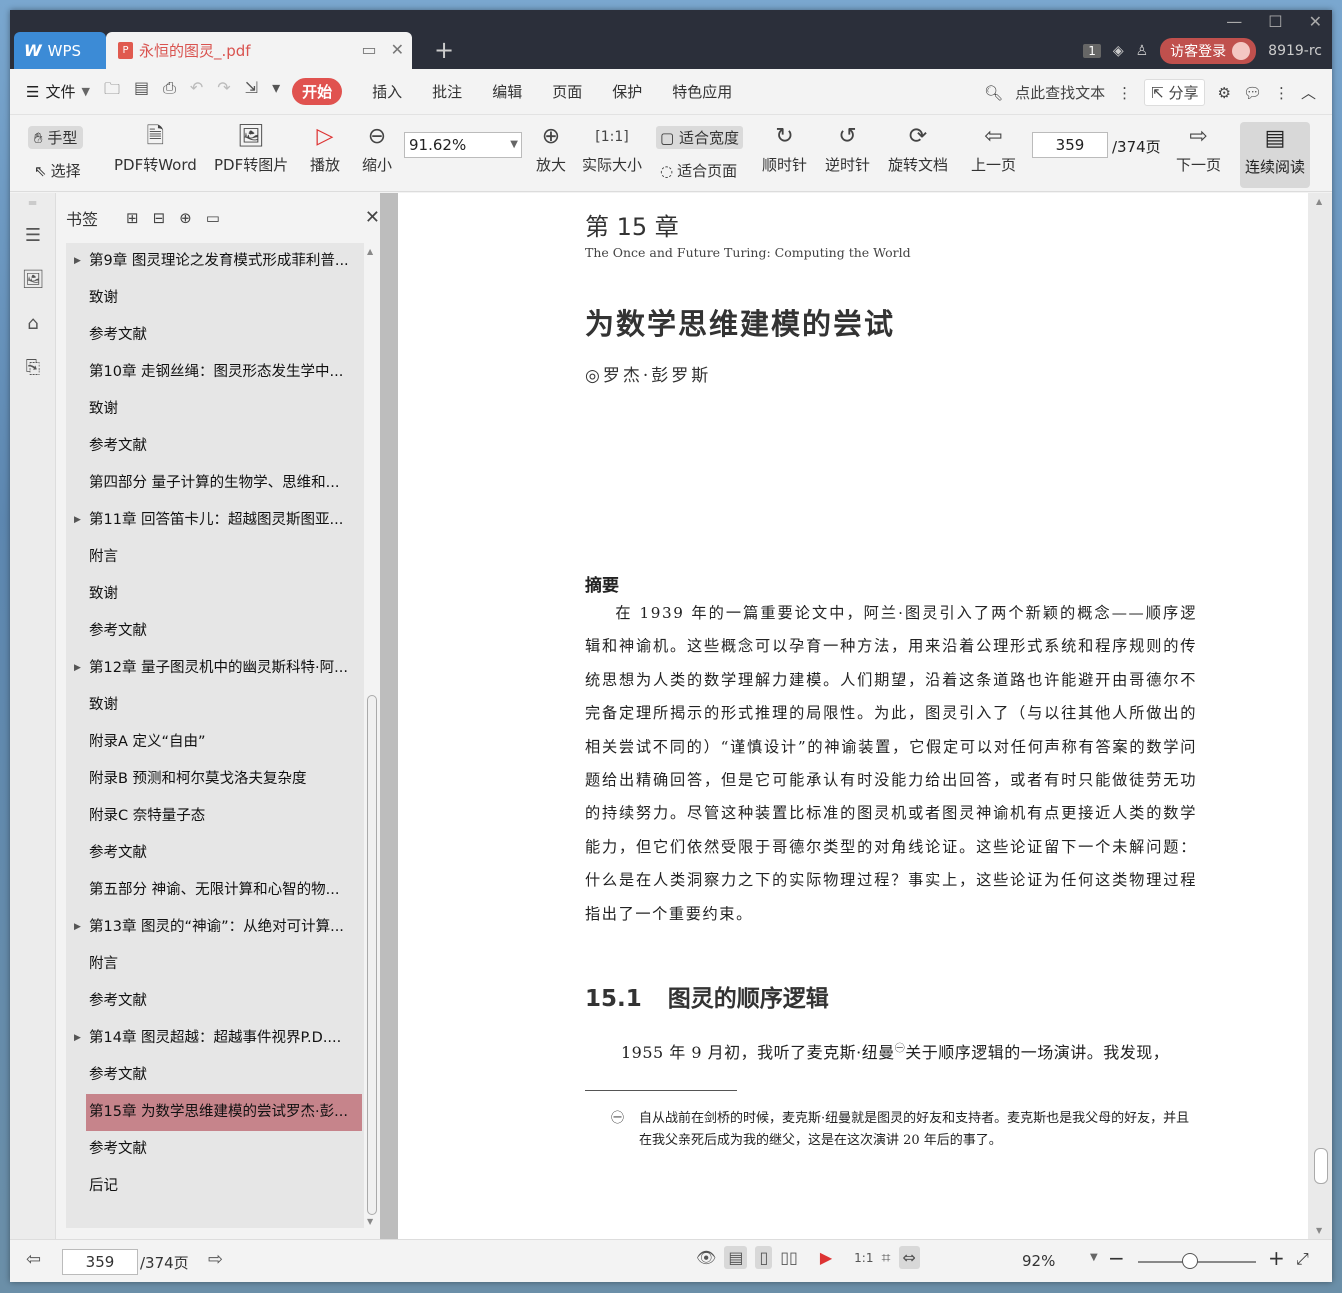 Image resolution: width=1342 pixels, height=1293 pixels. What do you see at coordinates (33, 235) in the screenshot?
I see `outline-icon: ☰` at bounding box center [33, 235].